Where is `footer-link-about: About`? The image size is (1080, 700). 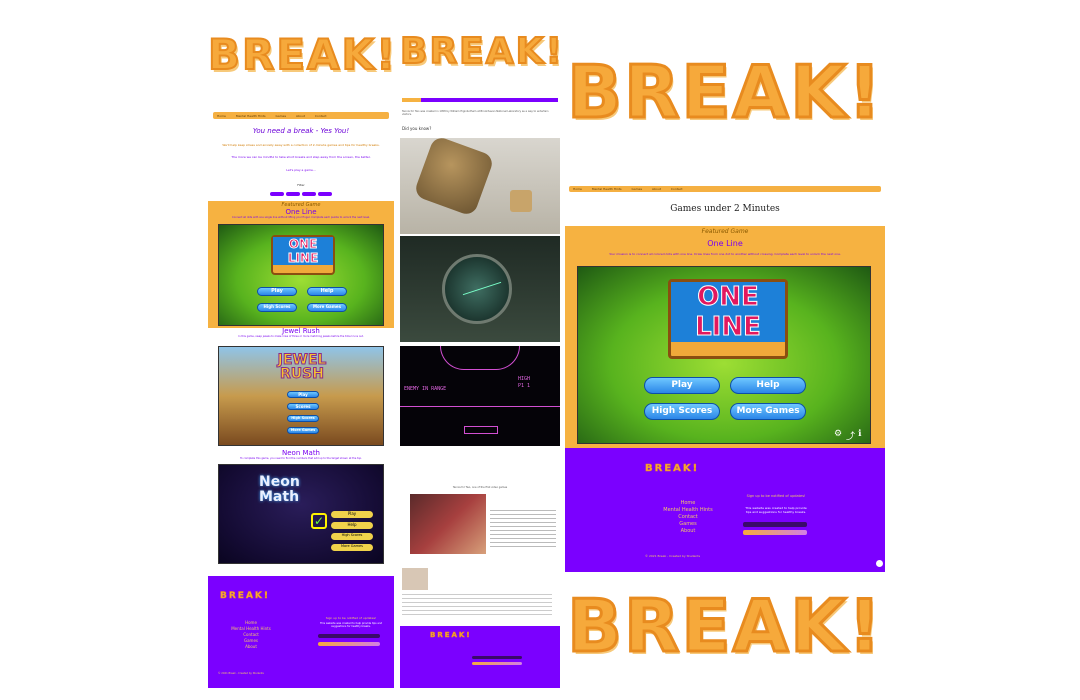
footer-link-about: About is located at coordinates (251, 647).